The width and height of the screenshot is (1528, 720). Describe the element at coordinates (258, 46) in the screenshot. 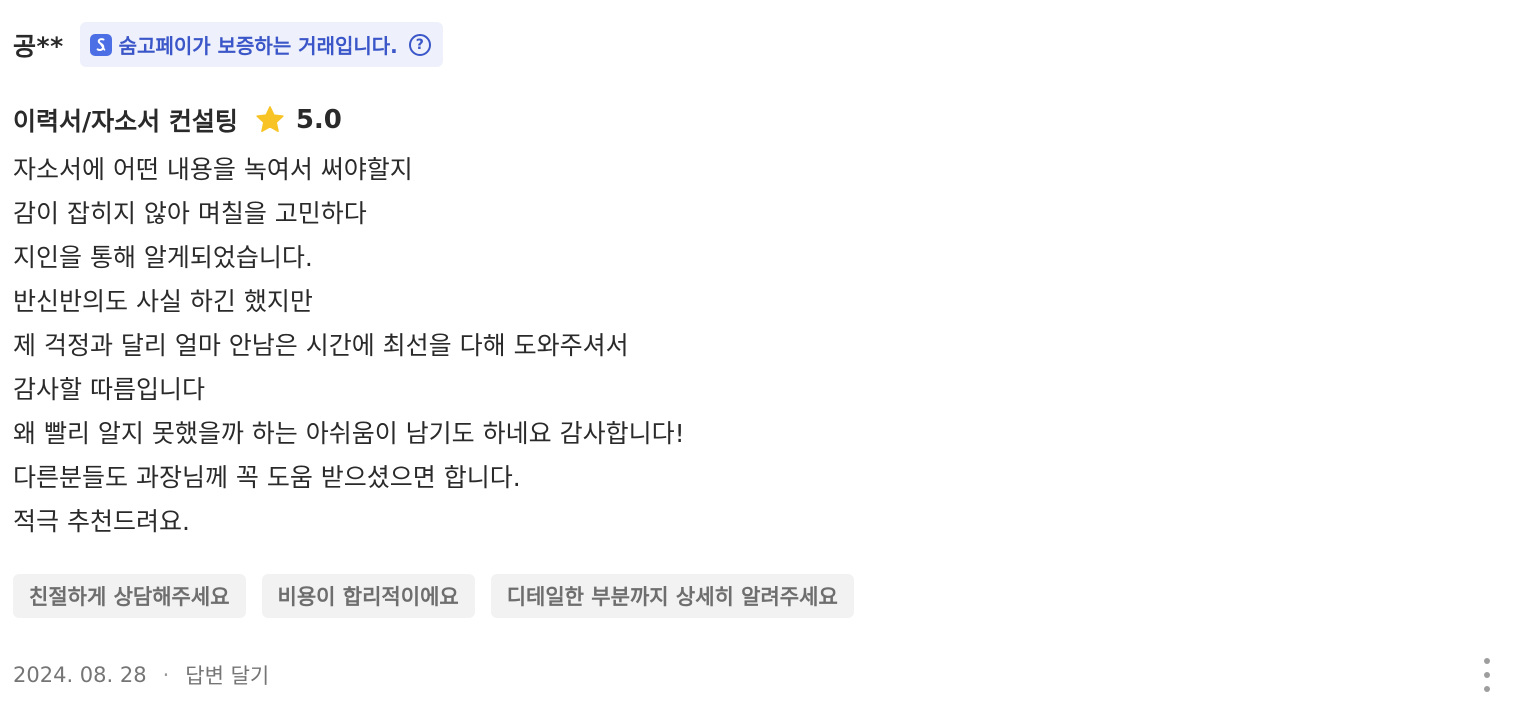

I see `soomgo-pay-text: 숨고페이가 보증하는 거래입니다.` at that location.